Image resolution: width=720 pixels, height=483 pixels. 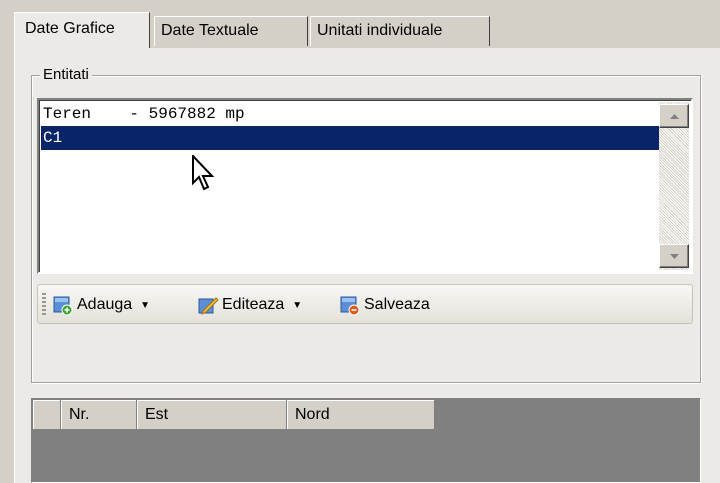 What do you see at coordinates (208, 306) in the screenshot?
I see `edit-pencil-icon` at bounding box center [208, 306].